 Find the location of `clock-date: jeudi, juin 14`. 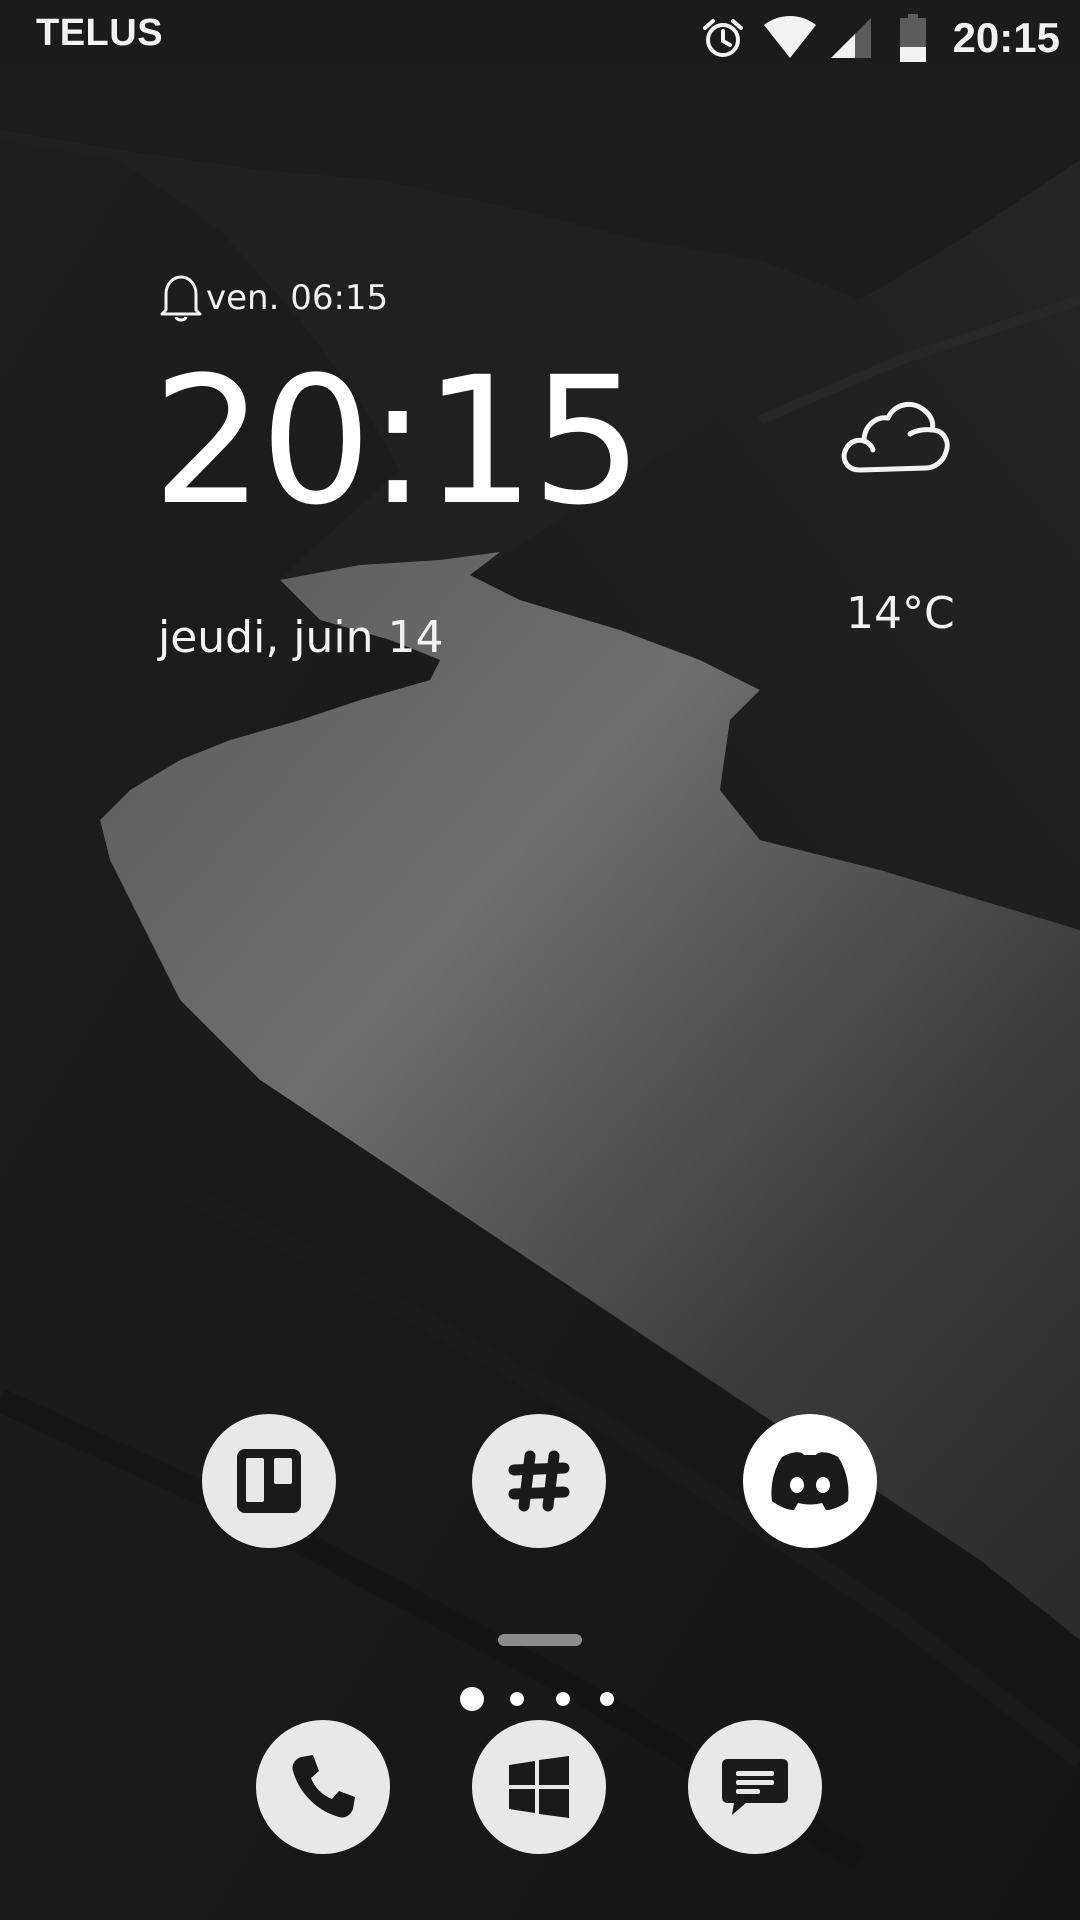

clock-date: jeudi, juin 14 is located at coordinates (301, 637).